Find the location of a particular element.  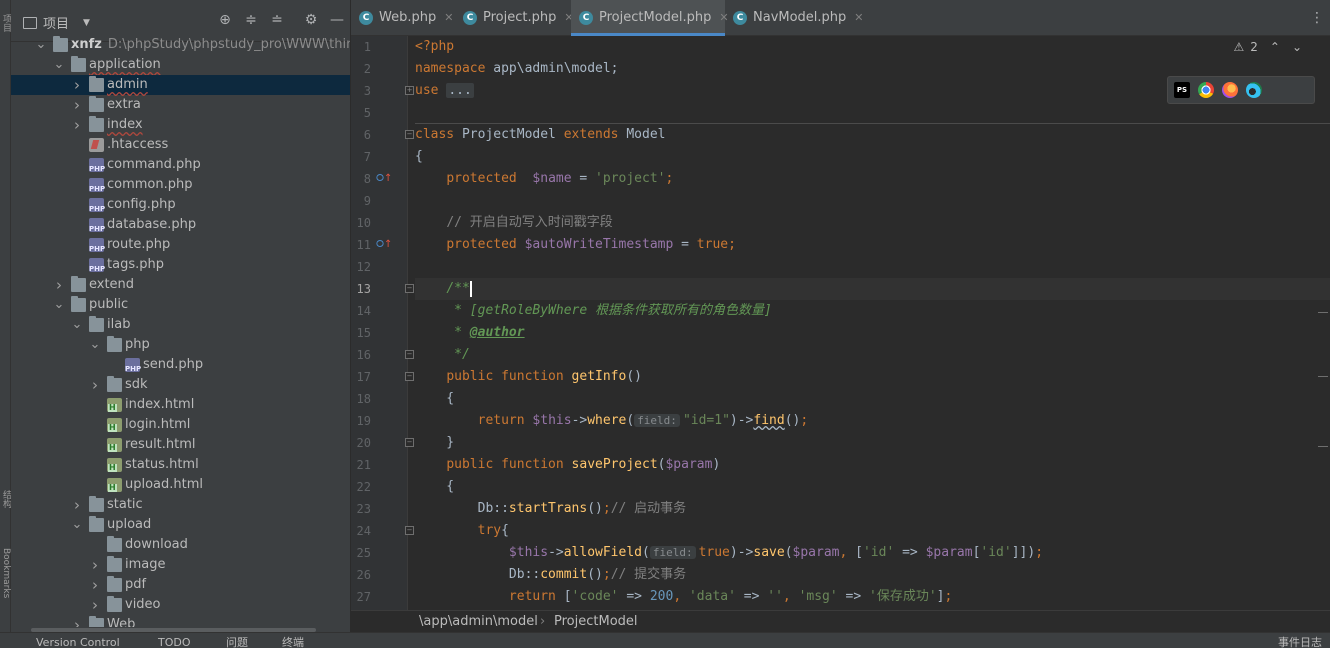

tree-item: PHP send.php is located at coordinates (180, 365).